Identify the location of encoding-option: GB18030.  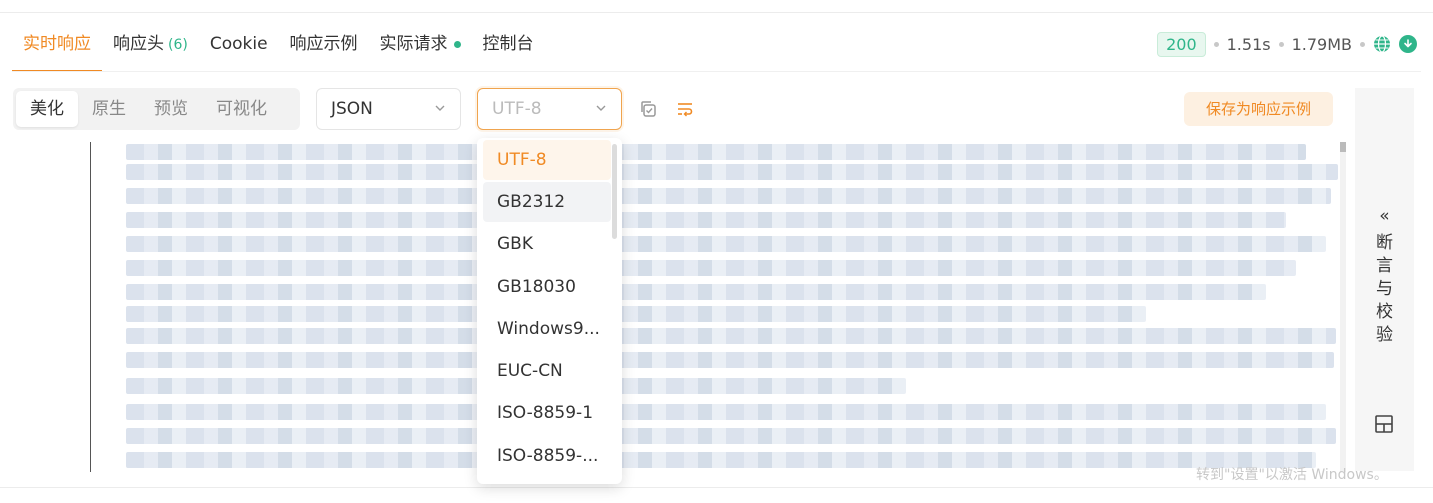
(547, 287).